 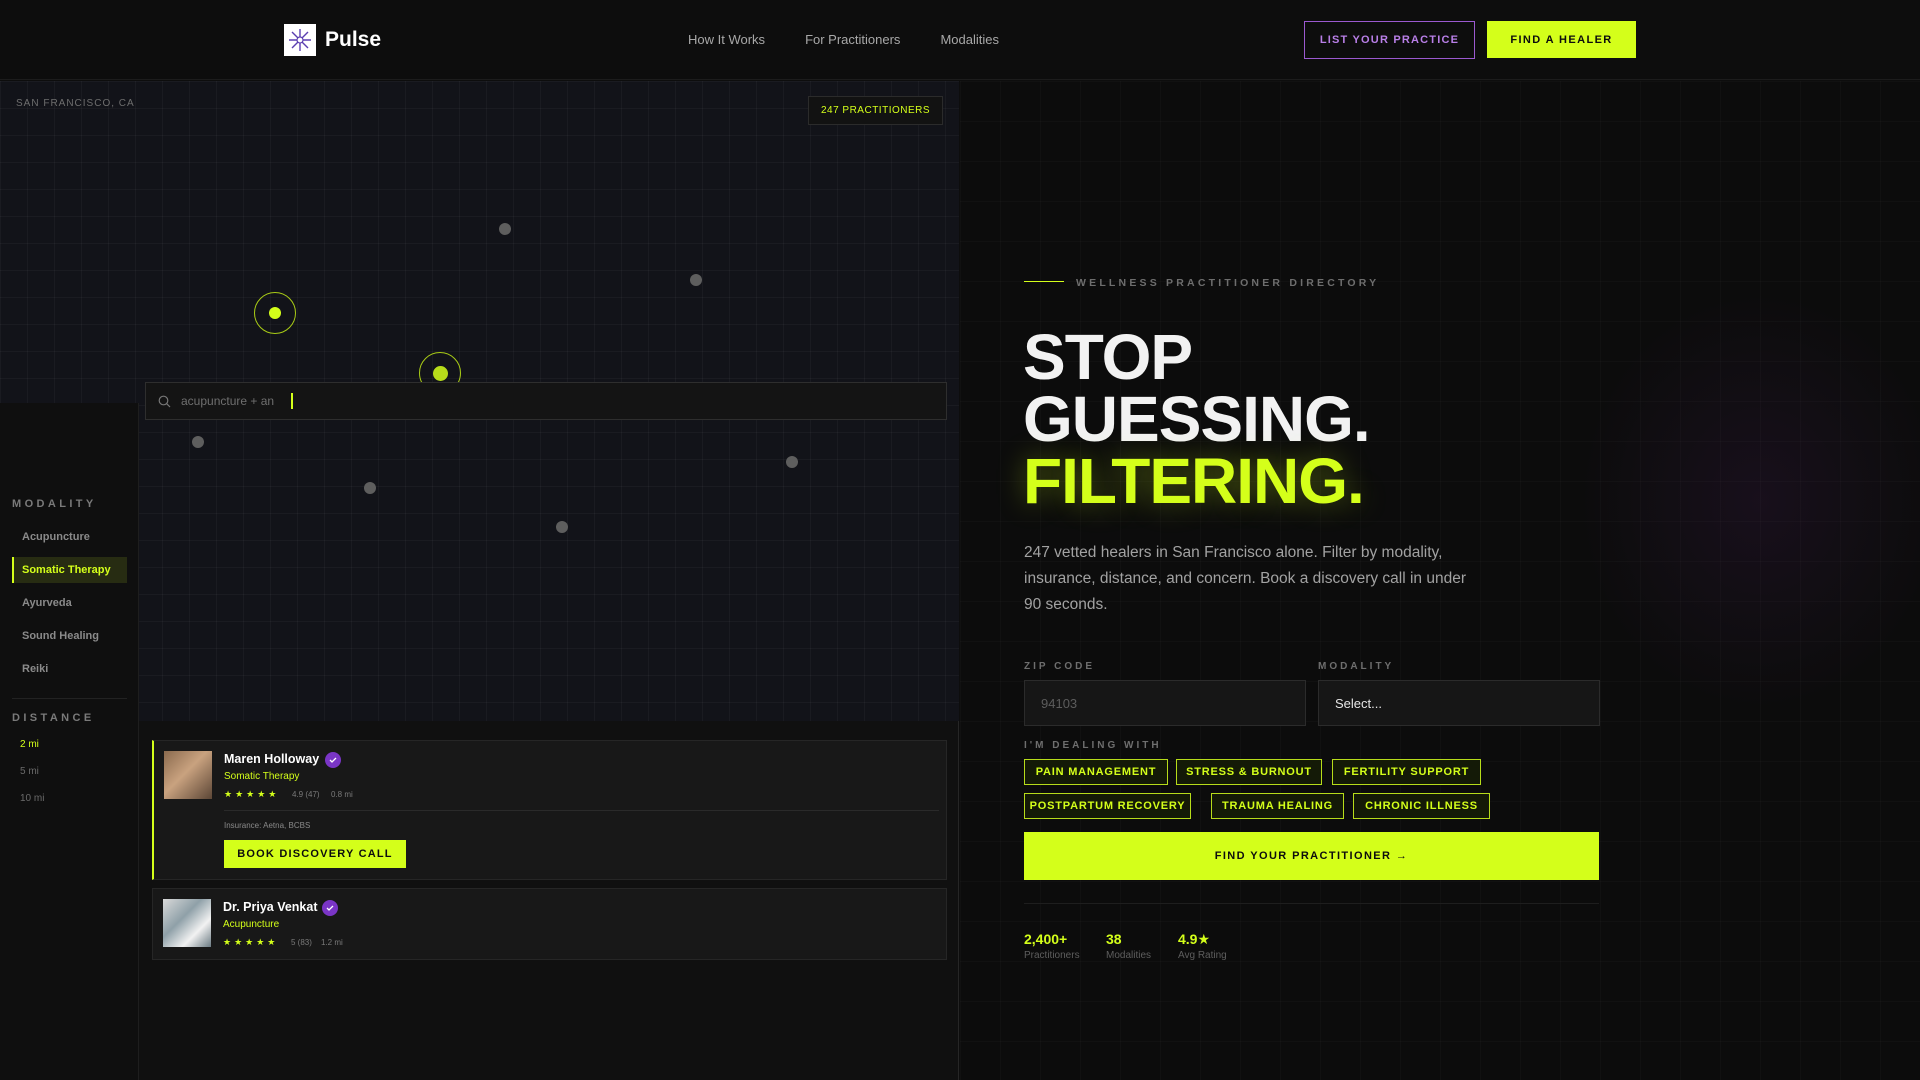 I want to click on hero-headline-line-1: STOP, so click(x=1108, y=357).